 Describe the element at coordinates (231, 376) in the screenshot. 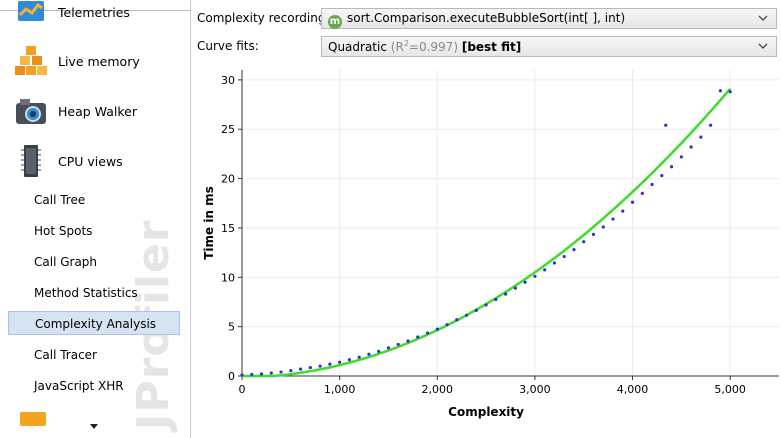

I see `y-tick-label: 0` at that location.